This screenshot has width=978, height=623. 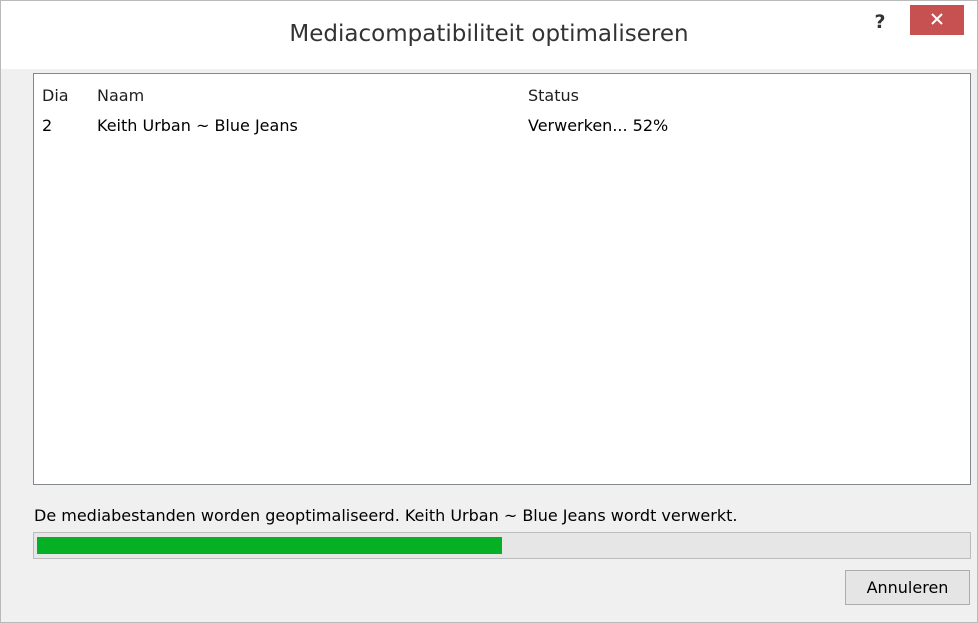 I want to click on title-bar: Mediacompatibiliteit optimaliseren ?, so click(x=489, y=35).